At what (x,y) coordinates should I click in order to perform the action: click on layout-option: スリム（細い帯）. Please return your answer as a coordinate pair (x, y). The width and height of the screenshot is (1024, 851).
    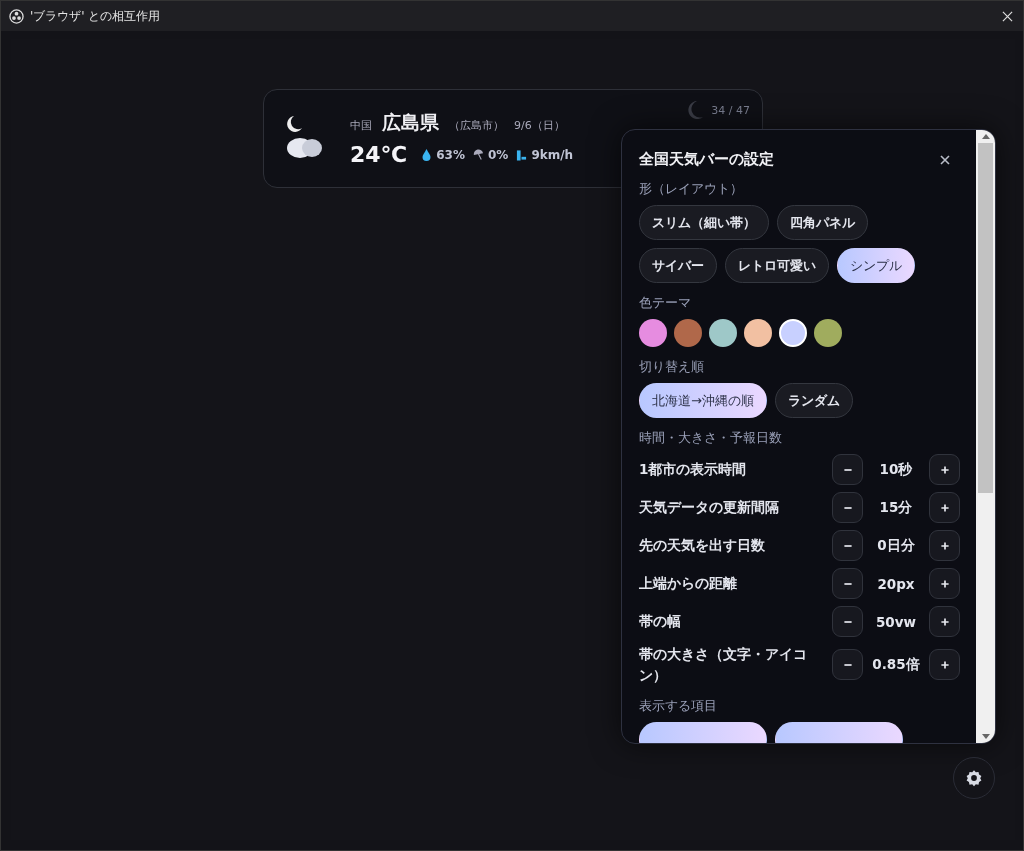
    Looking at the image, I should click on (704, 222).